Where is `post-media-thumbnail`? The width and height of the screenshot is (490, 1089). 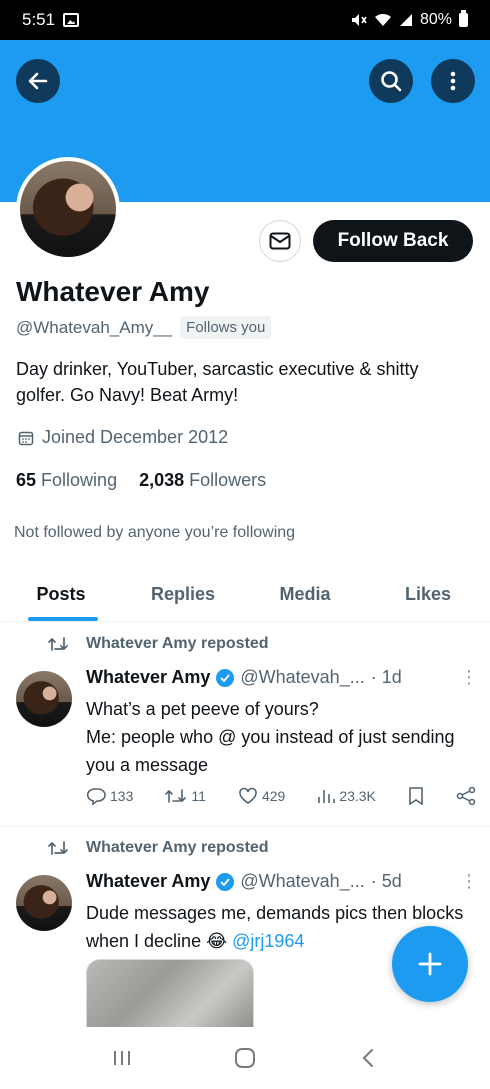
post-media-thumbnail is located at coordinates (170, 993).